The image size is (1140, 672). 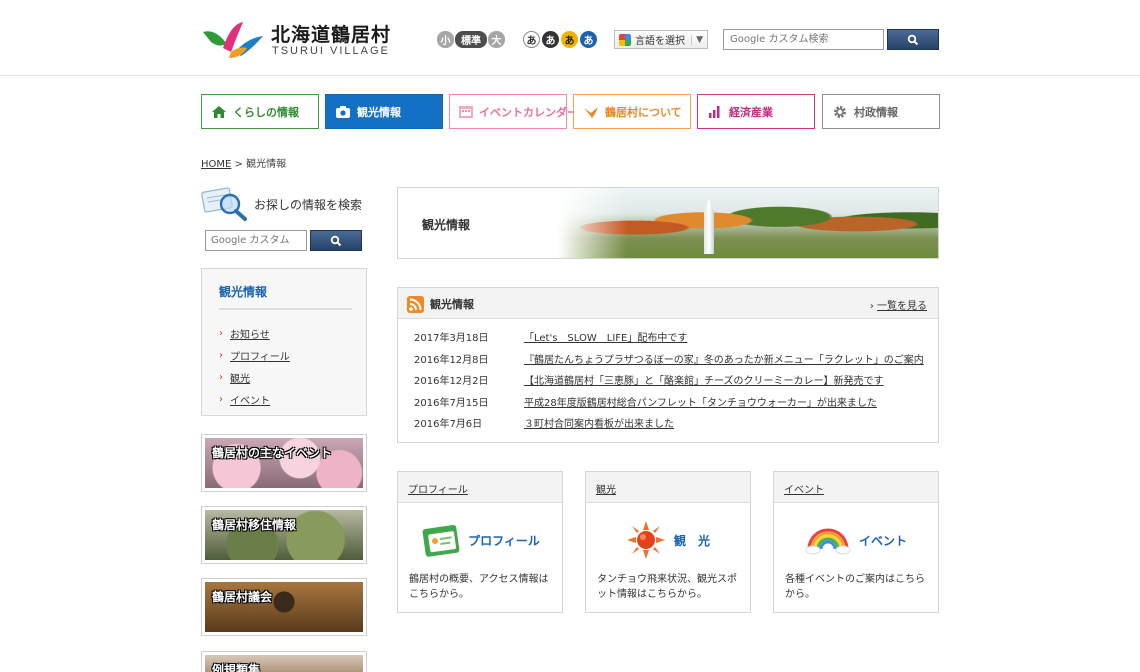 I want to click on gear-icon, so click(x=840, y=112).